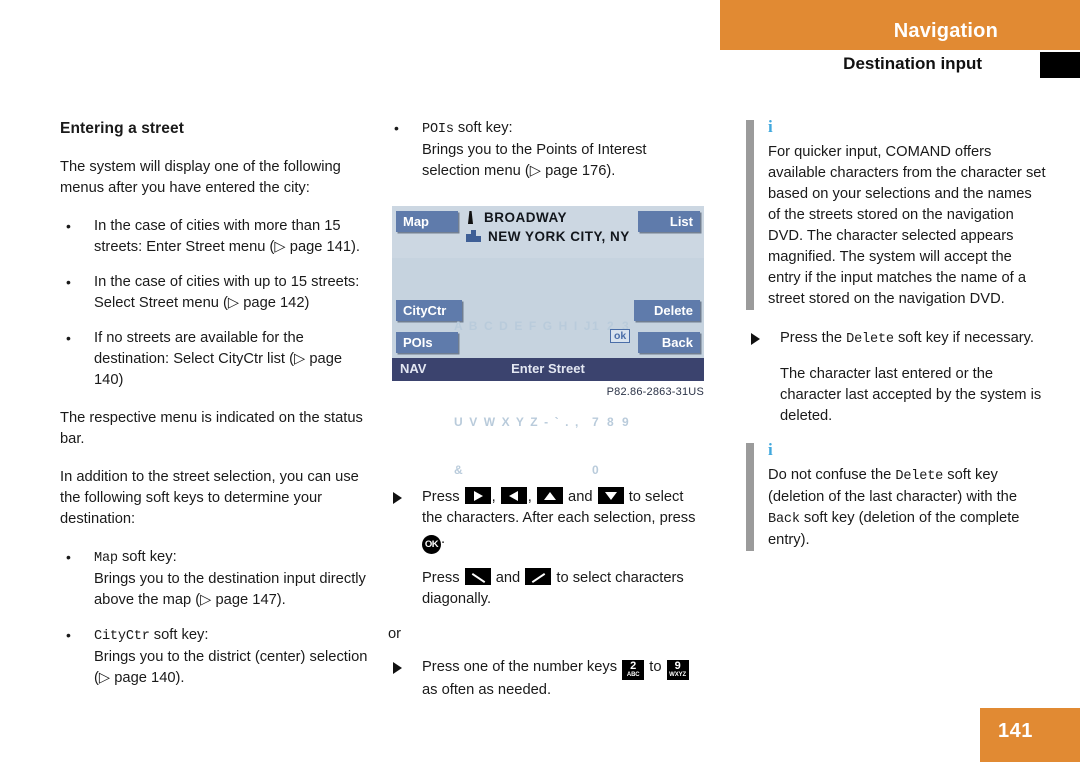  What do you see at coordinates (669, 342) in the screenshot?
I see `screen-softkey-back: Back` at bounding box center [669, 342].